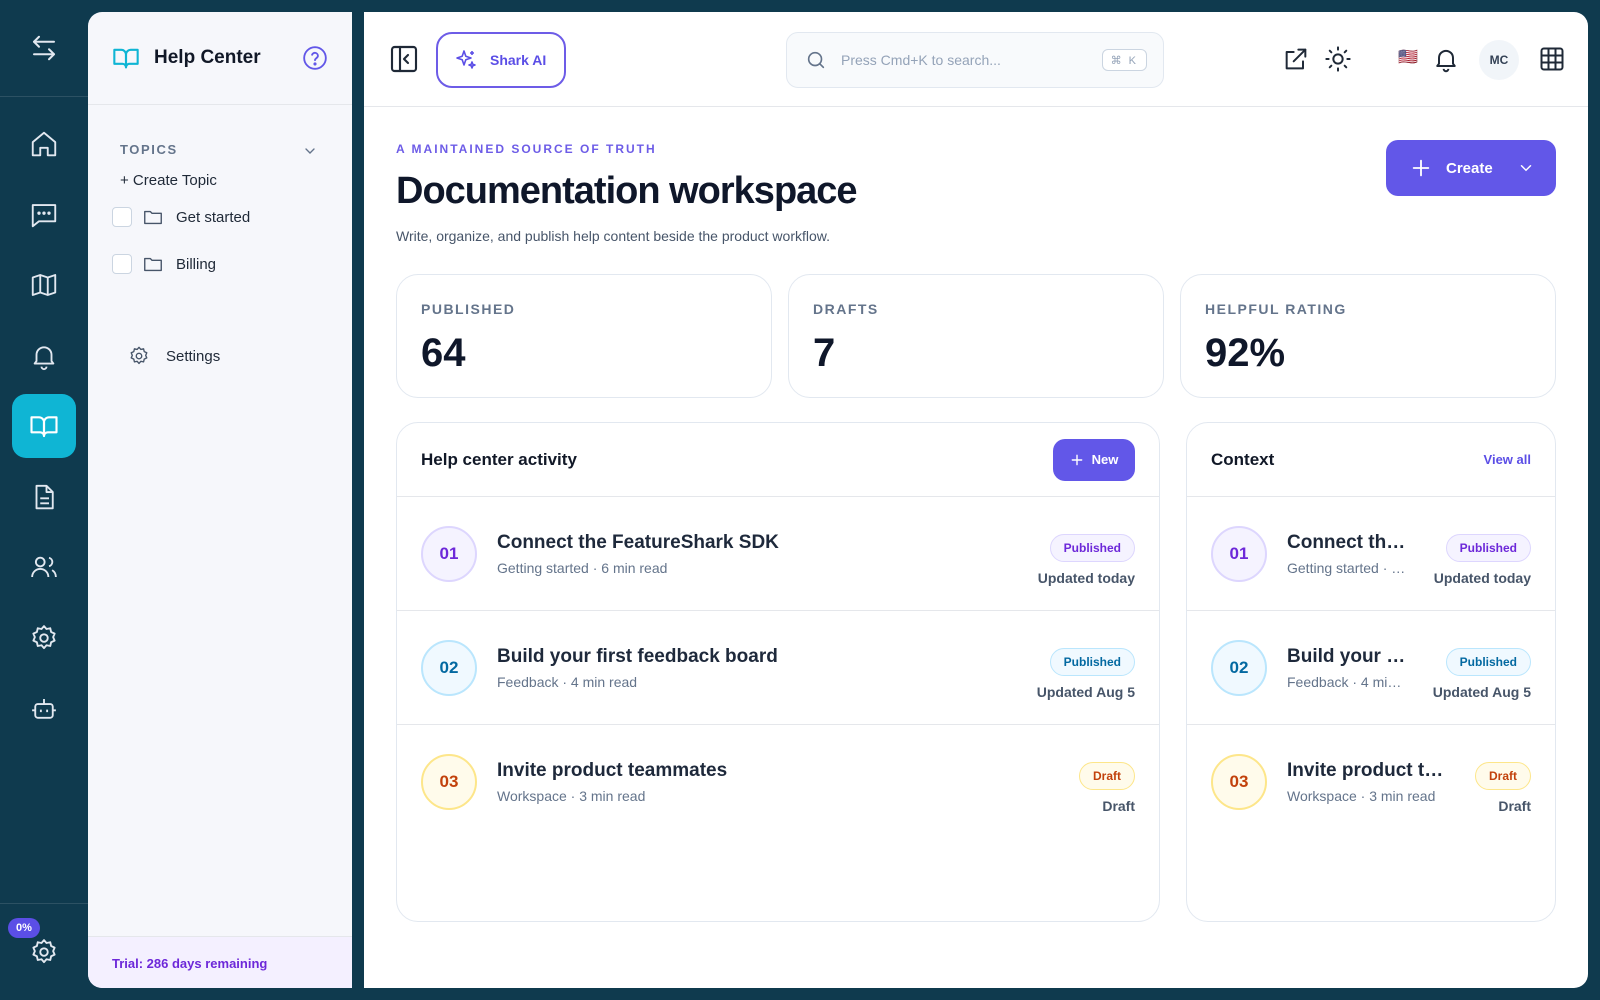 This screenshot has height=1000, width=1600. I want to click on page-eyebrow: A MAINTAINED SOURCE OF TRUTH, so click(526, 149).